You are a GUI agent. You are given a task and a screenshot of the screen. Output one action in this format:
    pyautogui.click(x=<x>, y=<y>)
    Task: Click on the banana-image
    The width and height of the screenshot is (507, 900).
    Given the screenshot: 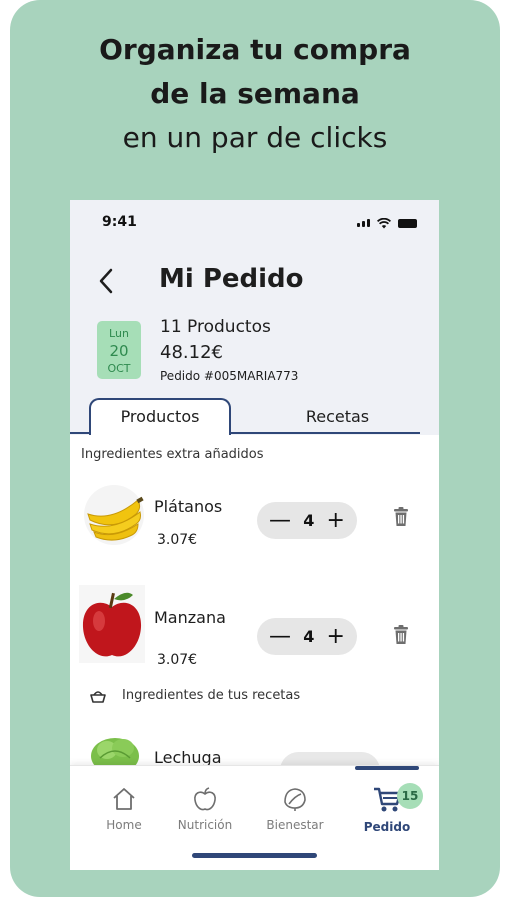 What is the action you would take?
    pyautogui.click(x=114, y=515)
    